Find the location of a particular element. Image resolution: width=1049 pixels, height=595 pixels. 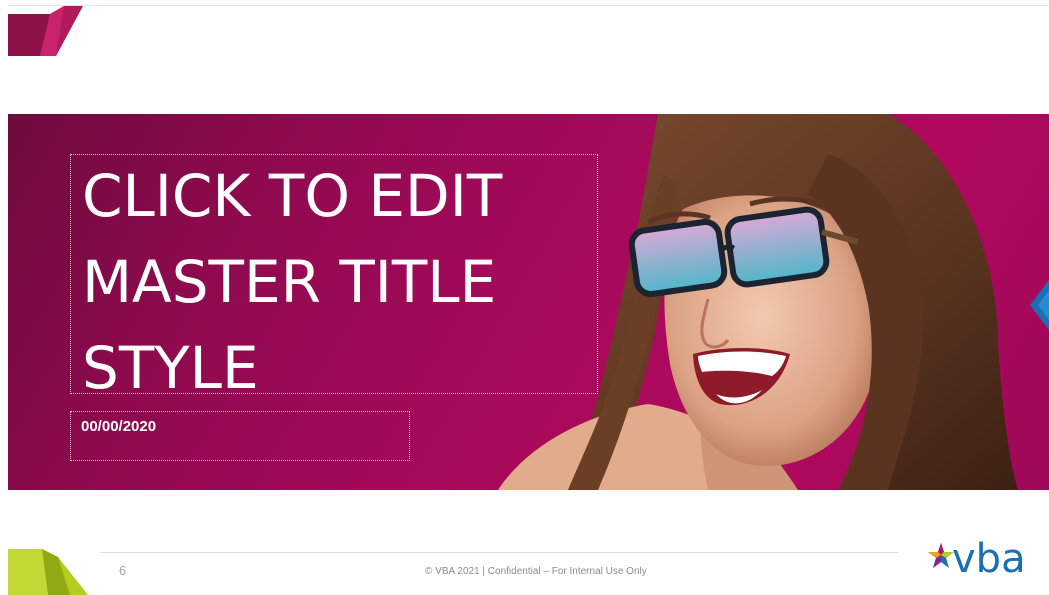

page-number: 6 is located at coordinates (123, 570).